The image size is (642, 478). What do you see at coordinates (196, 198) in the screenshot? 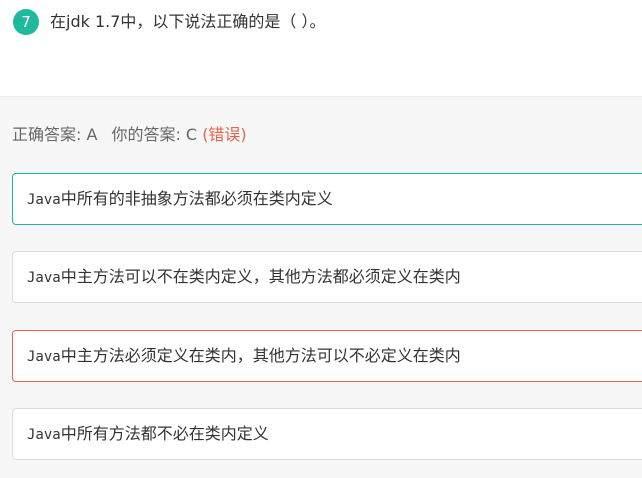
I see `option-text: 中所有的非抽象方法都必须在类内定义` at bounding box center [196, 198].